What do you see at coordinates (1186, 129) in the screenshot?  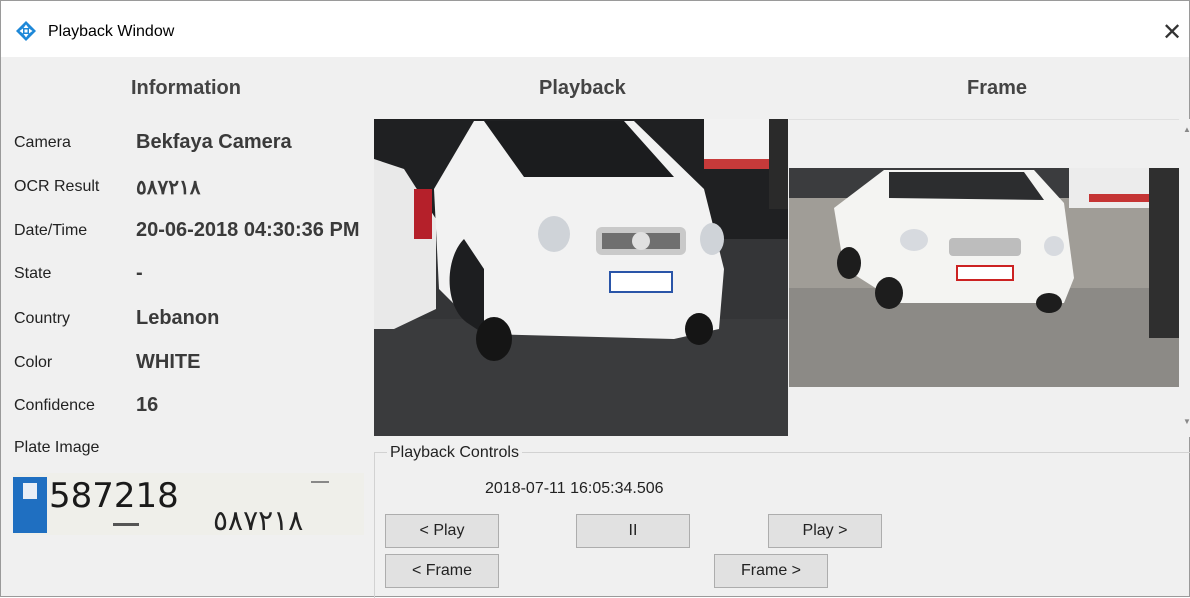 I see `scroll-up-icon: ▲` at bounding box center [1186, 129].